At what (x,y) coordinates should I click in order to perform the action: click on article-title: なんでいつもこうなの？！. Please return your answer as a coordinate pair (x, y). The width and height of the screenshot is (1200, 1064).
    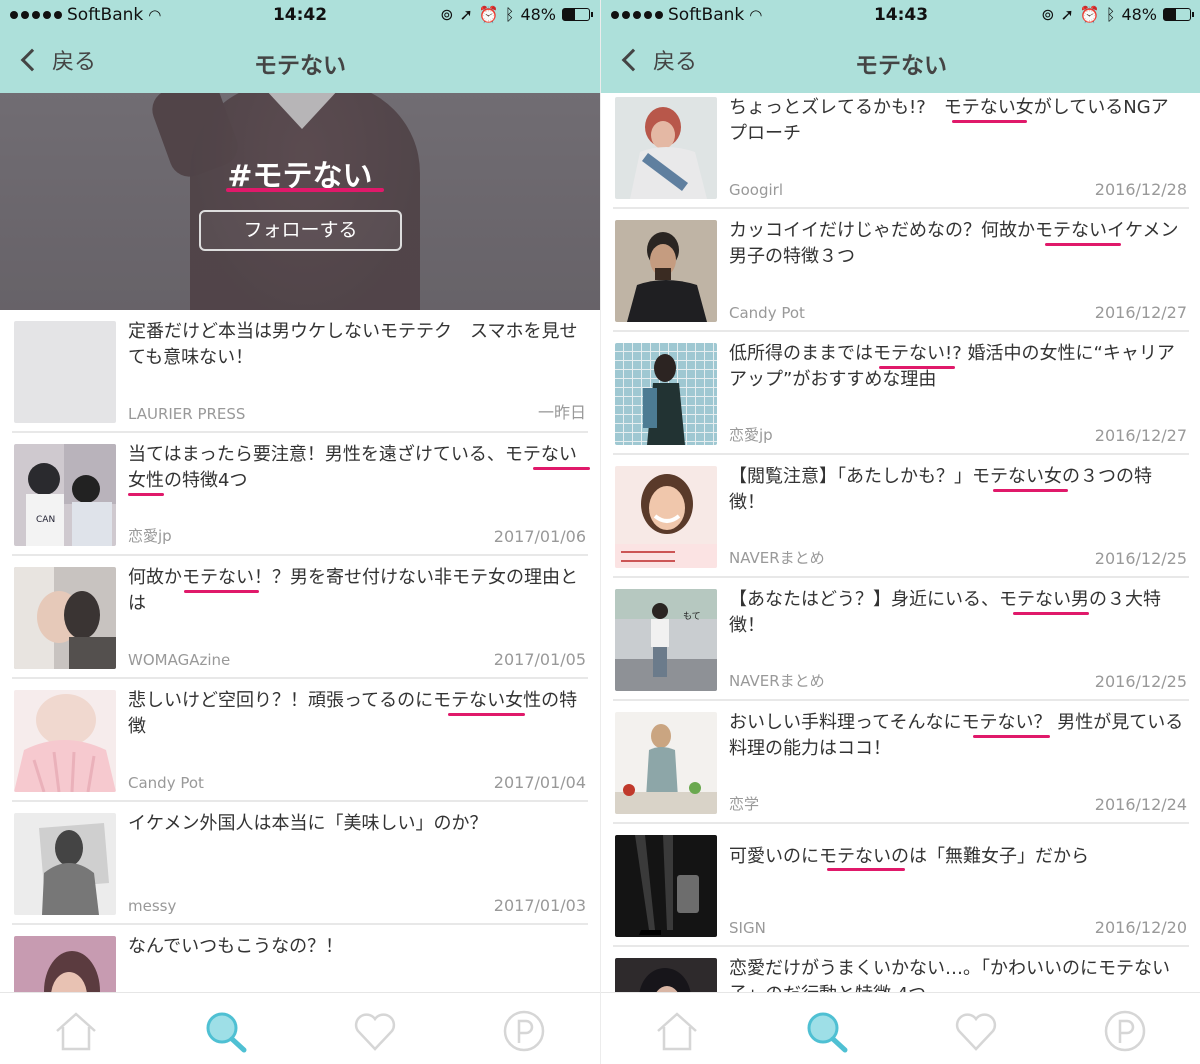
    Looking at the image, I should click on (236, 946).